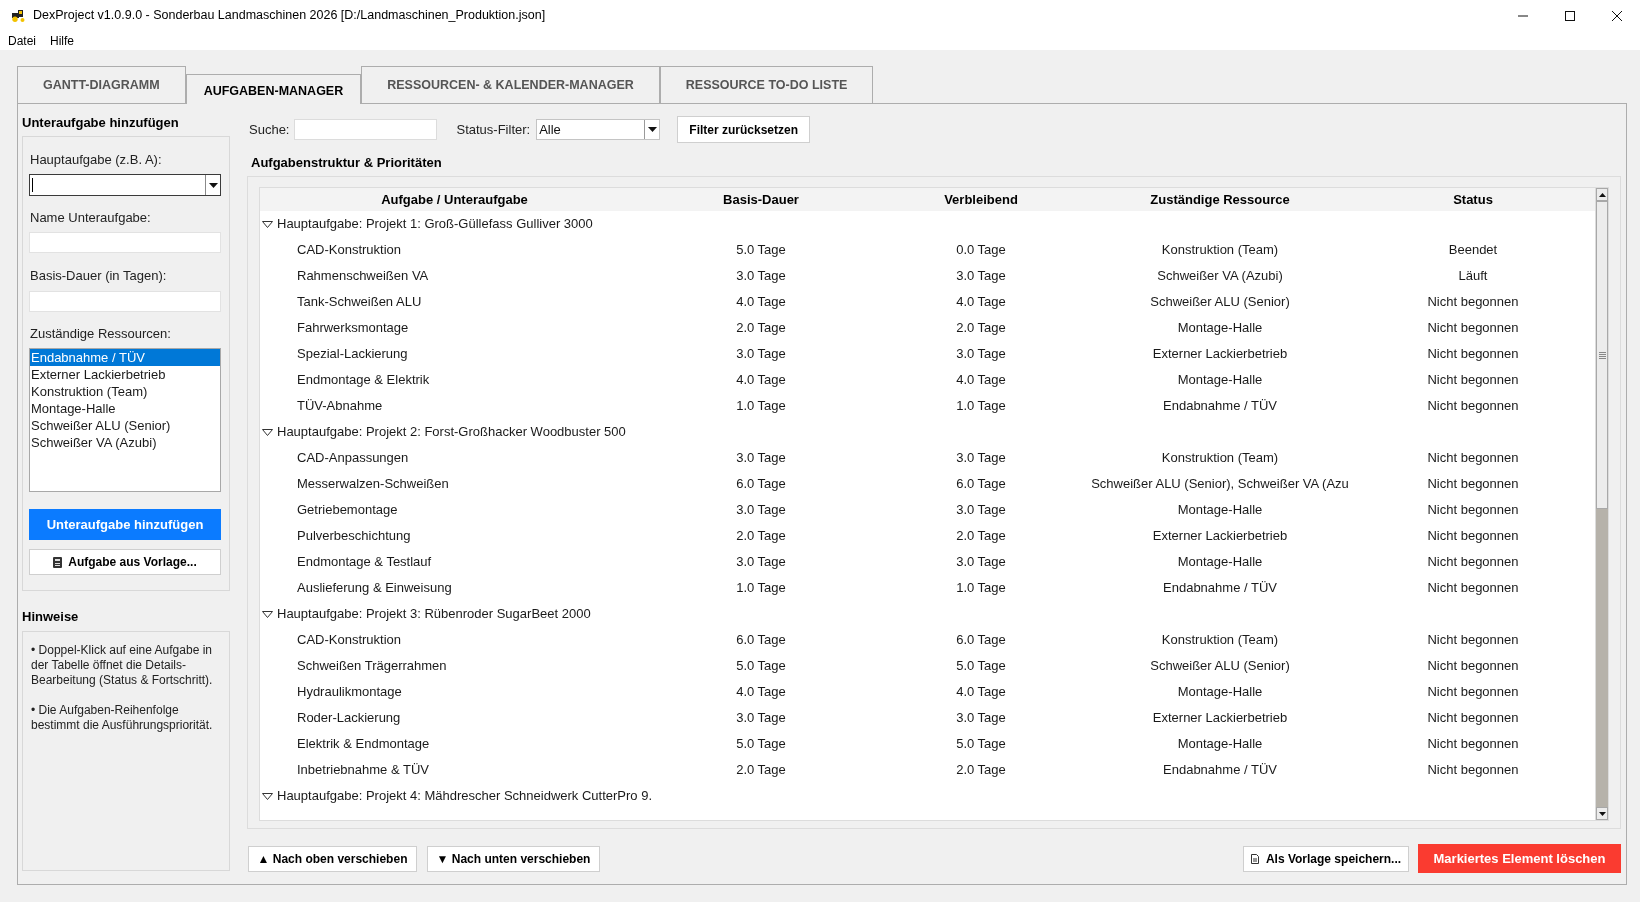 This screenshot has width=1640, height=902. What do you see at coordinates (364, 562) in the screenshot?
I see `table-cell-text: Endmontage & Testlauf` at bounding box center [364, 562].